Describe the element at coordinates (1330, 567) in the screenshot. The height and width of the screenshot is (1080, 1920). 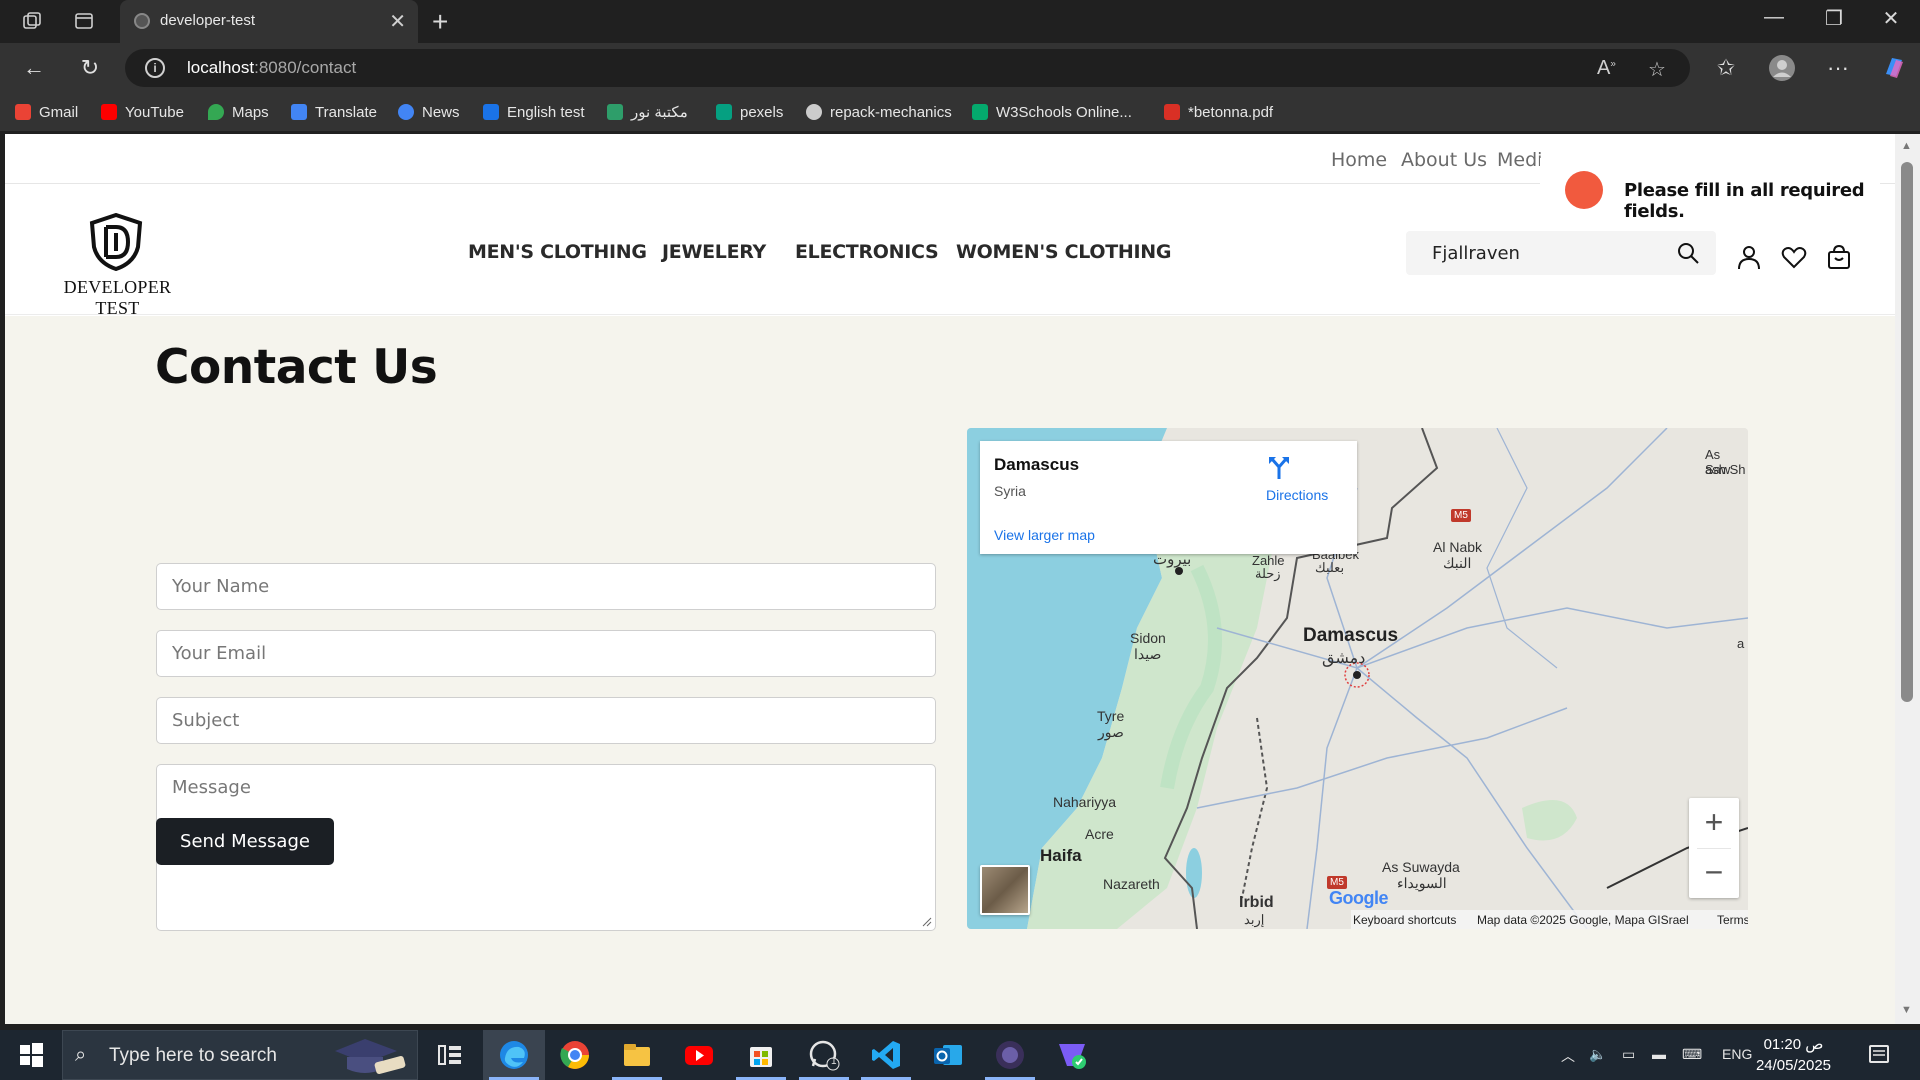
I see `map-label-baalbek-ar: بعلبك` at that location.